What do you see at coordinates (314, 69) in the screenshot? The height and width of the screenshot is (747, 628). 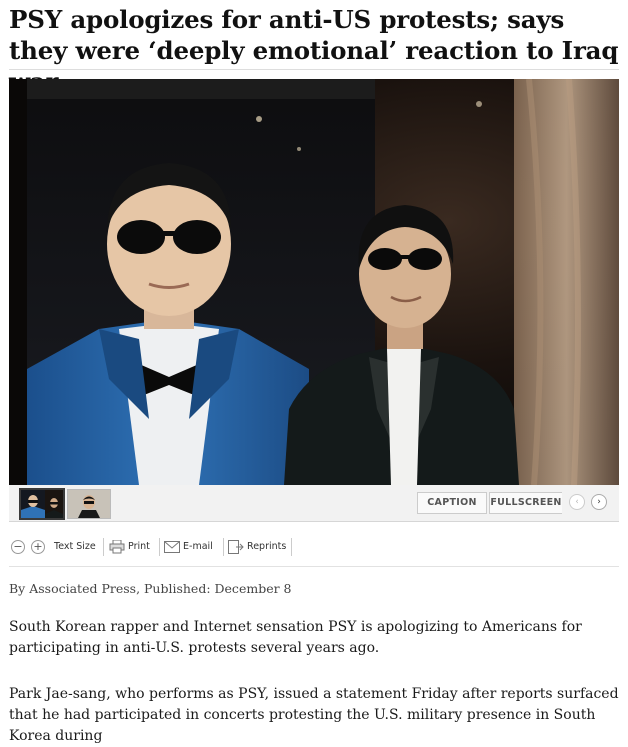 I see `headline-divider` at bounding box center [314, 69].